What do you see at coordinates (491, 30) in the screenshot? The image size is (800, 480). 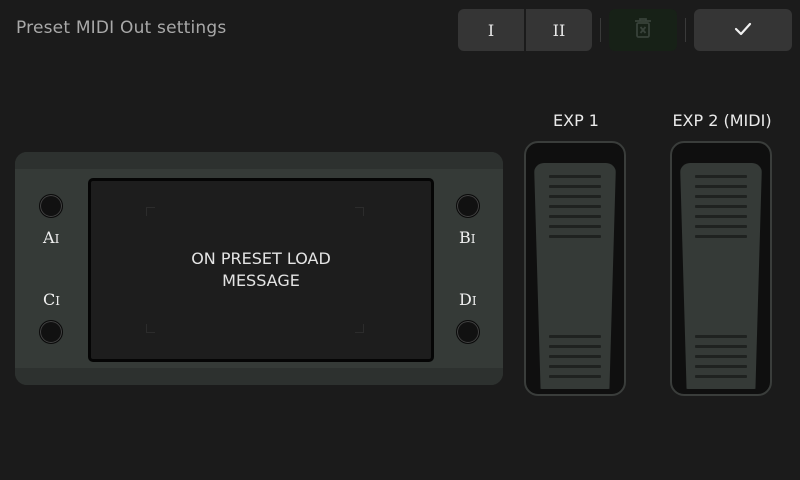 I see `layer-one-button: I` at bounding box center [491, 30].